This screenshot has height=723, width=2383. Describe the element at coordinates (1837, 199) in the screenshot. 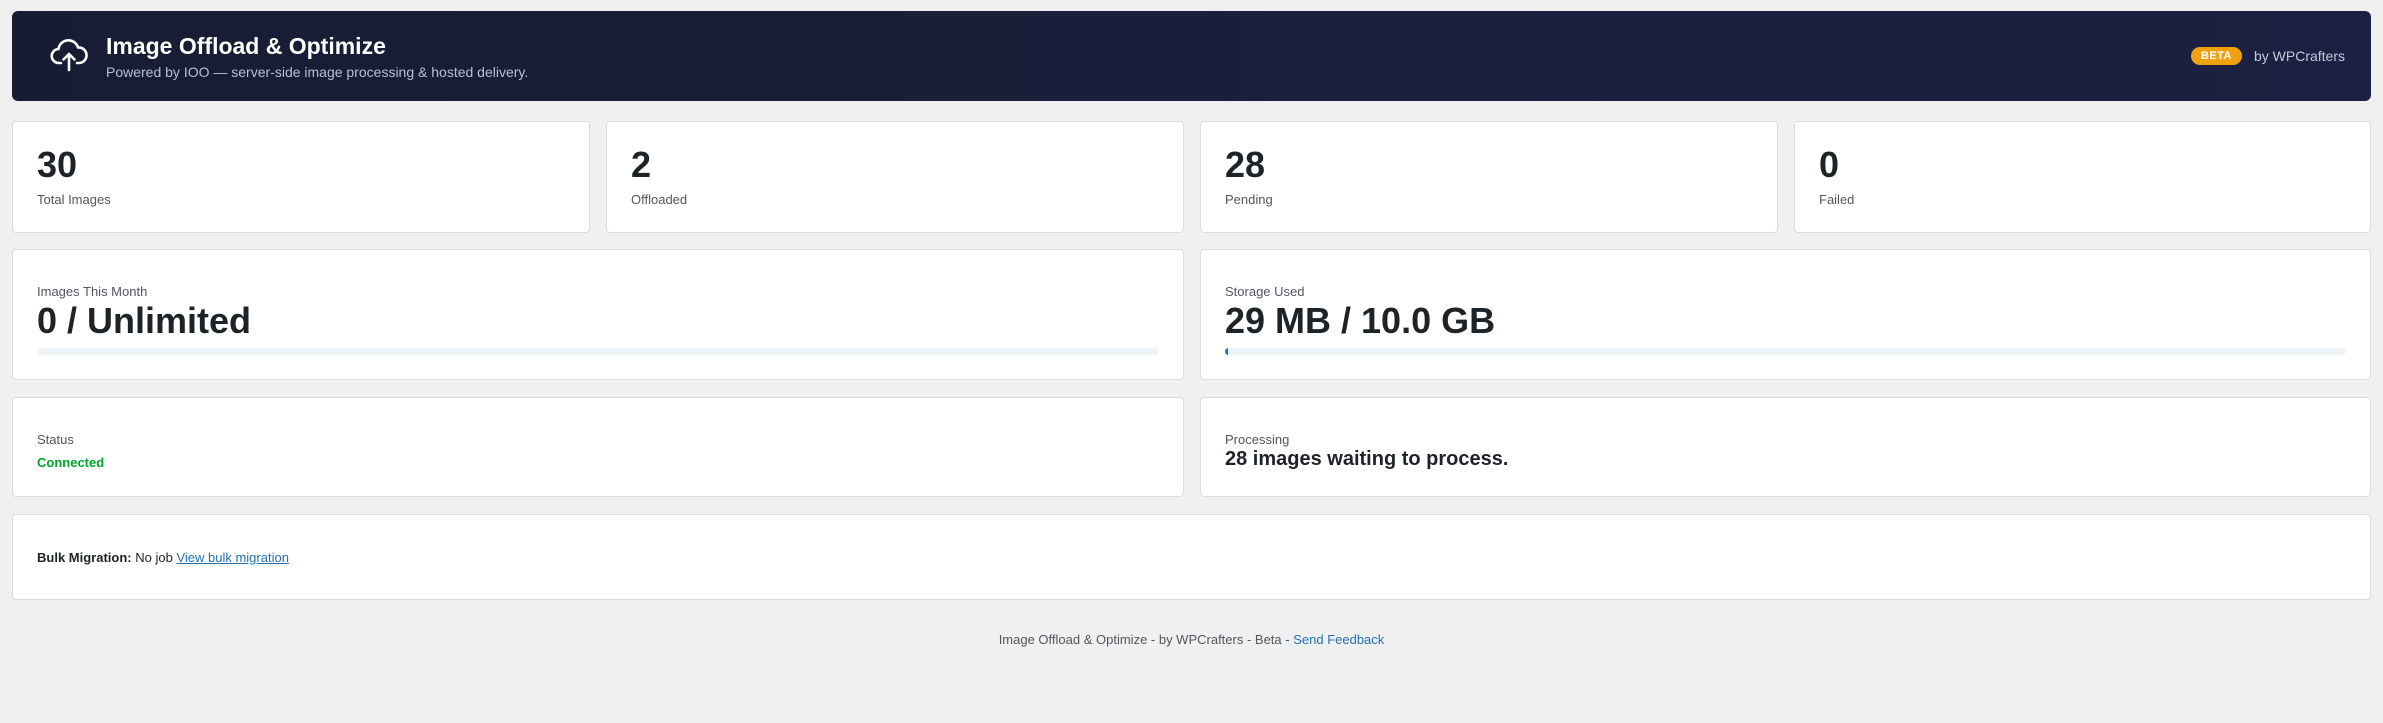

I see `stat-label: Failed` at that location.